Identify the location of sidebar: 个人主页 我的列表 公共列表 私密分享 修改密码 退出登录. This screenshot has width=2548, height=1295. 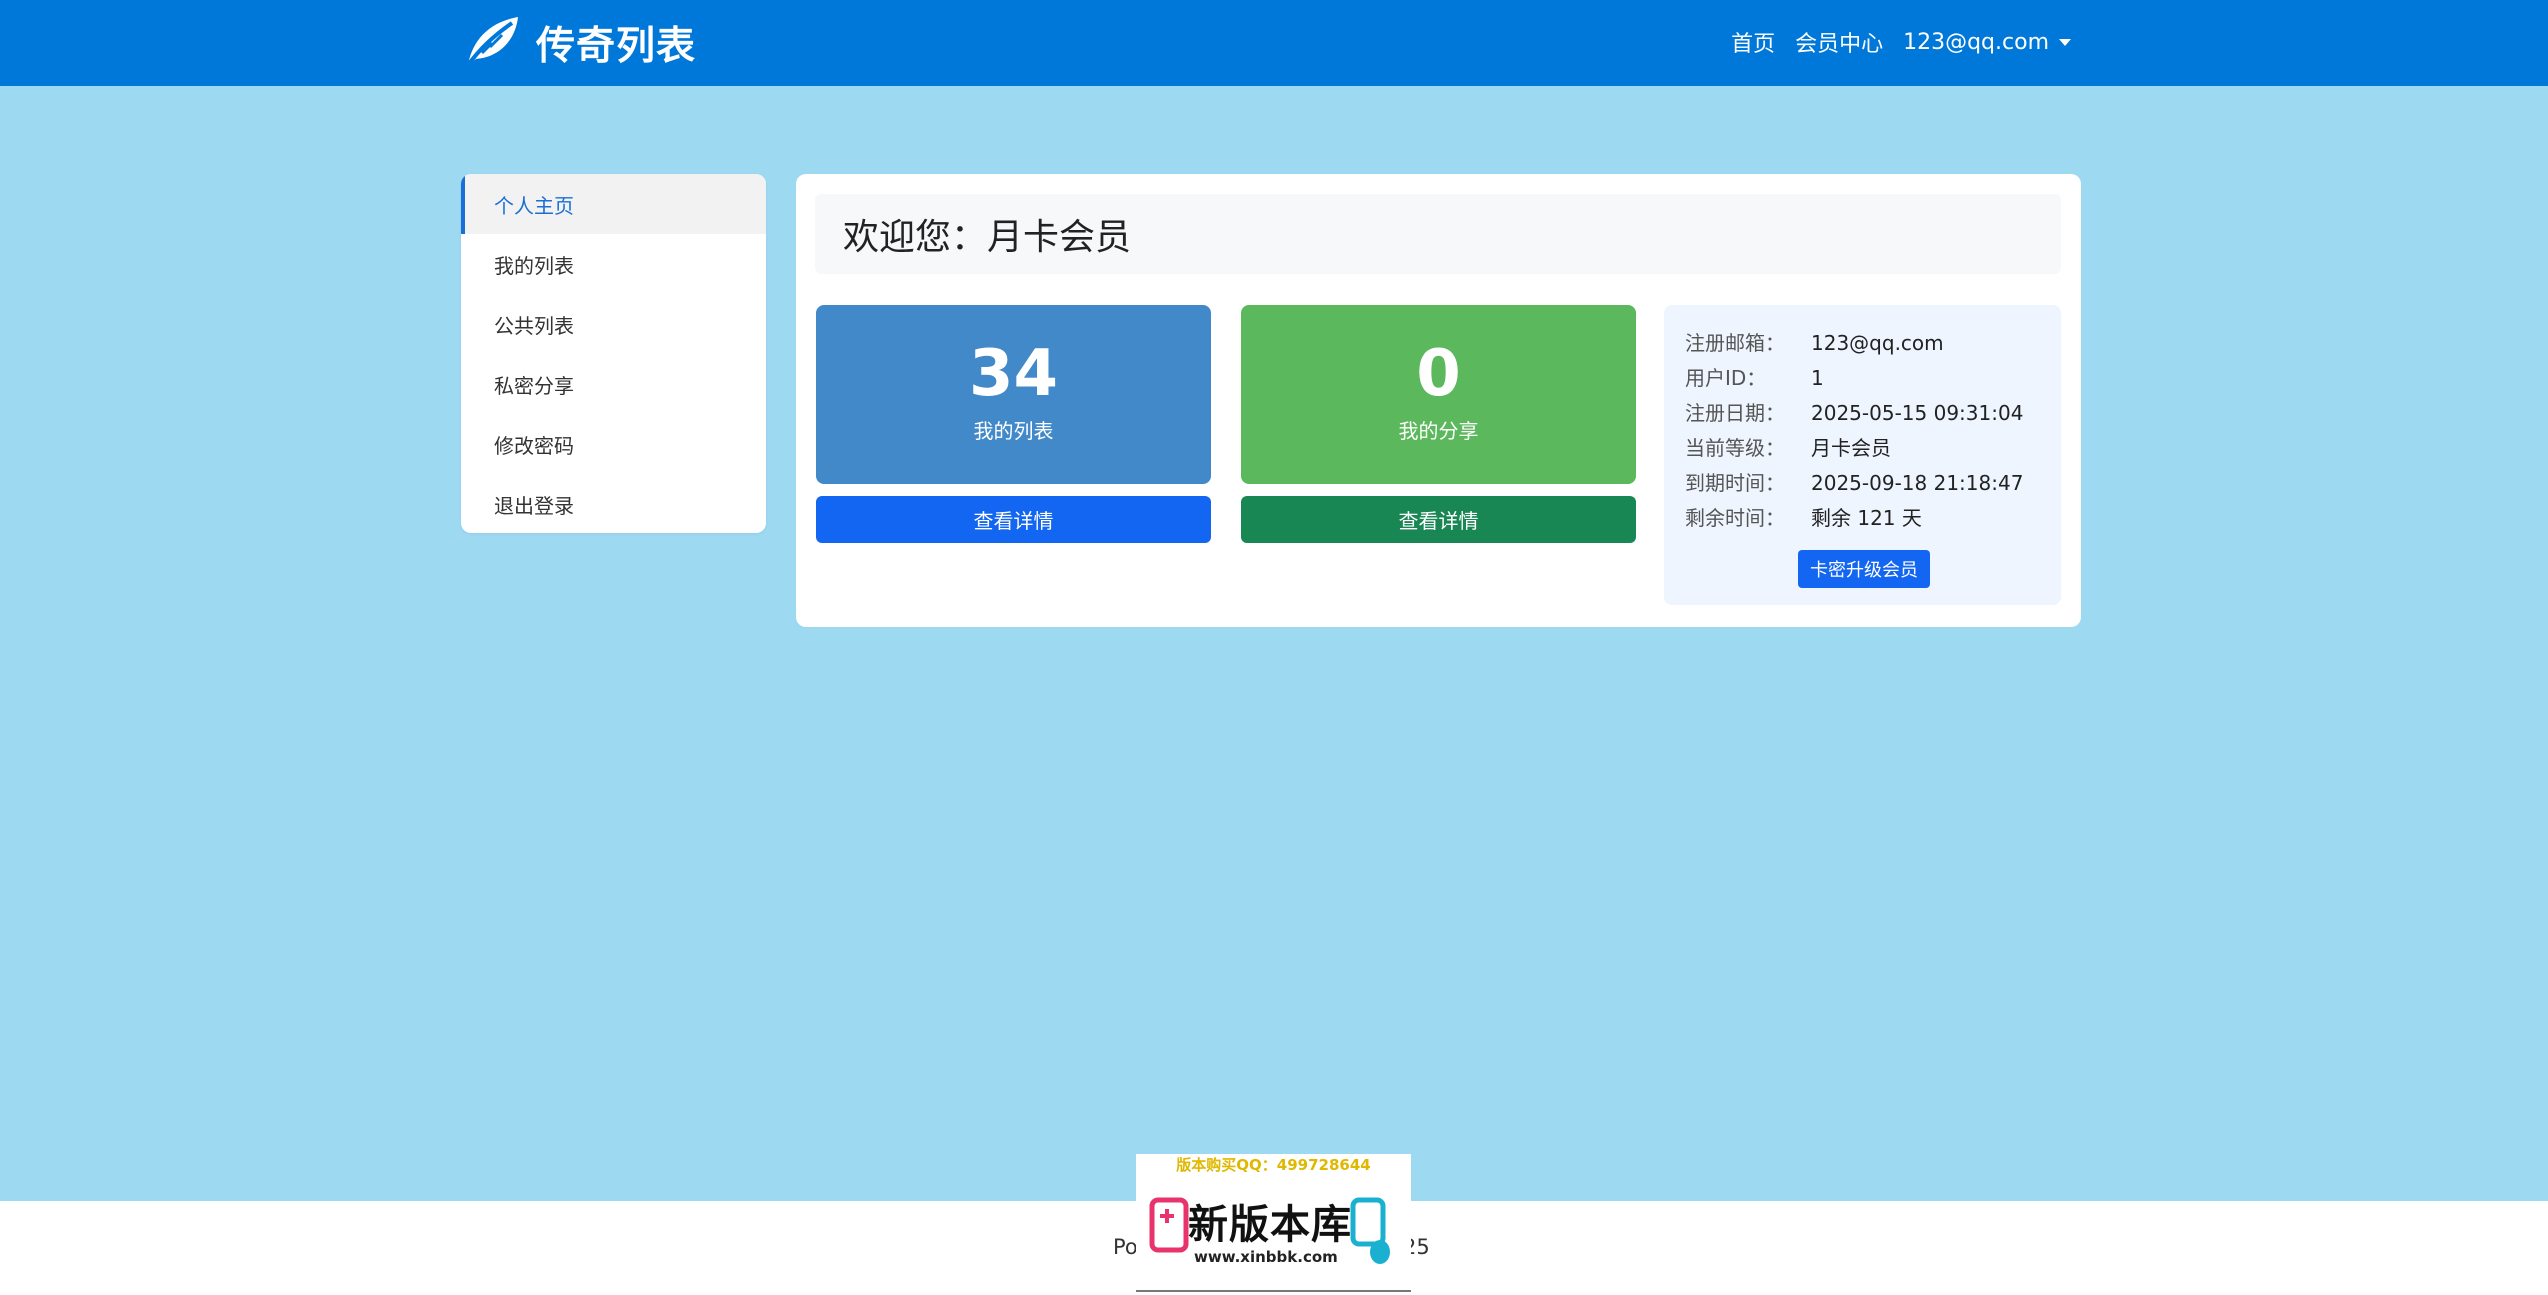
(613, 353).